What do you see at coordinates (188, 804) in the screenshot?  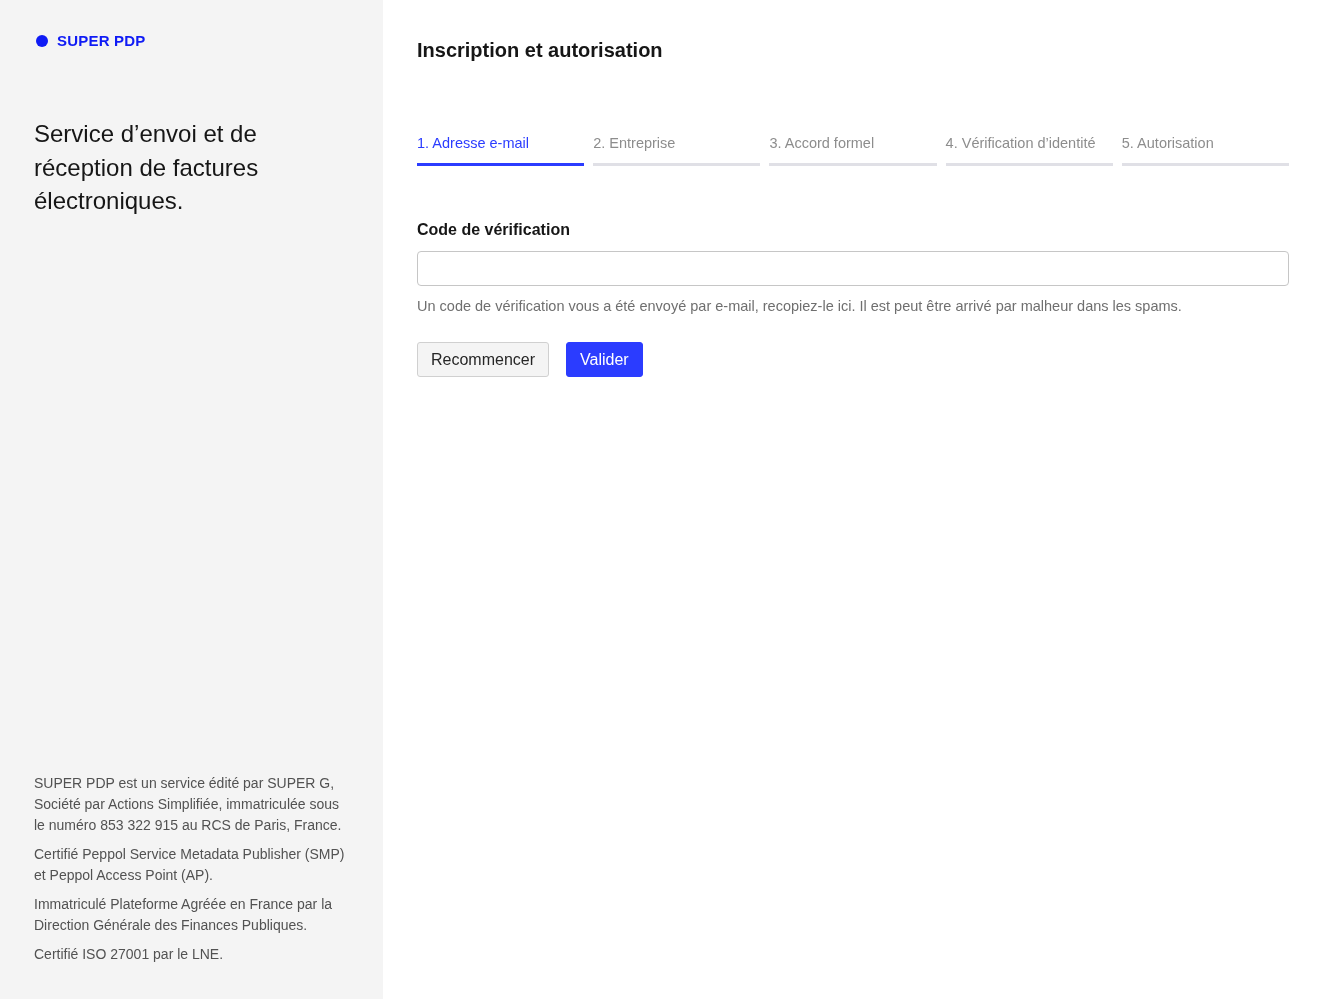 I see `legal-text: SUPER PDP est un service édité par SUPER G, Société par Actions Simplifiée, immatriculée sous le numéro 853 322 915 au RCS de Paris, France.` at bounding box center [188, 804].